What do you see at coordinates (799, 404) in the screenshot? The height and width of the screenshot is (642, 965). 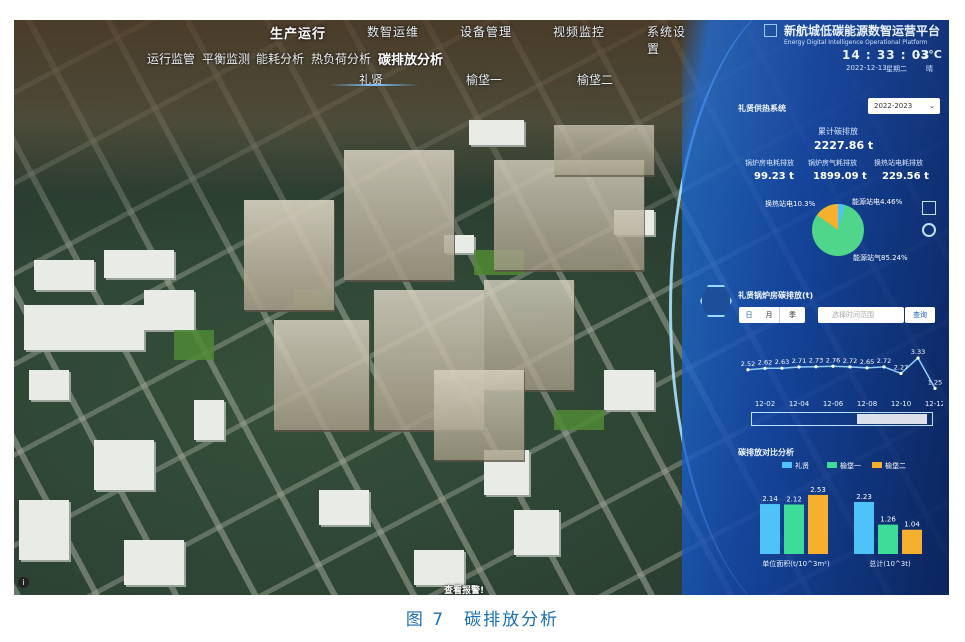 I see `x-tick-label: 12-04` at bounding box center [799, 404].